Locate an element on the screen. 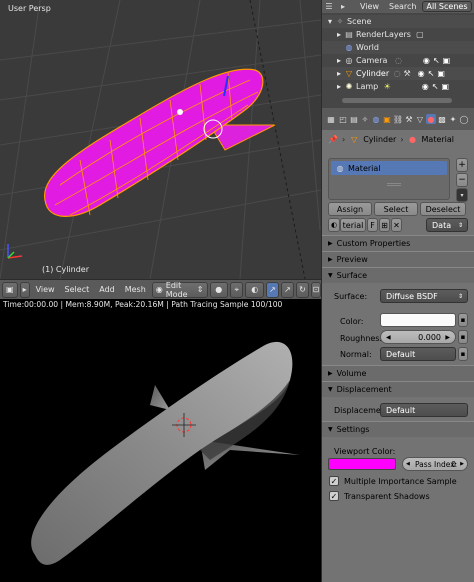  select-button: Select is located at coordinates (396, 209).